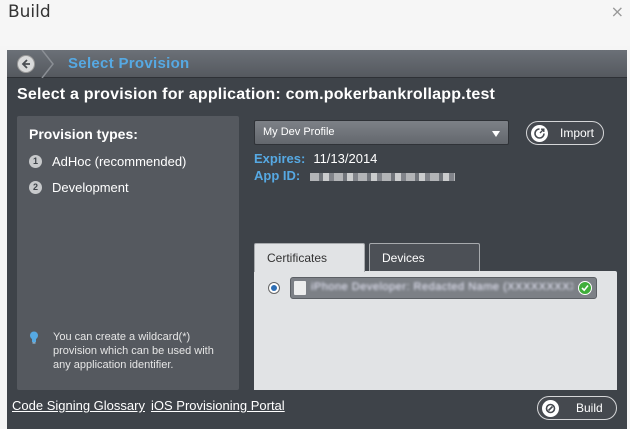  I want to click on window-titlebar: Build ×, so click(315, 23).